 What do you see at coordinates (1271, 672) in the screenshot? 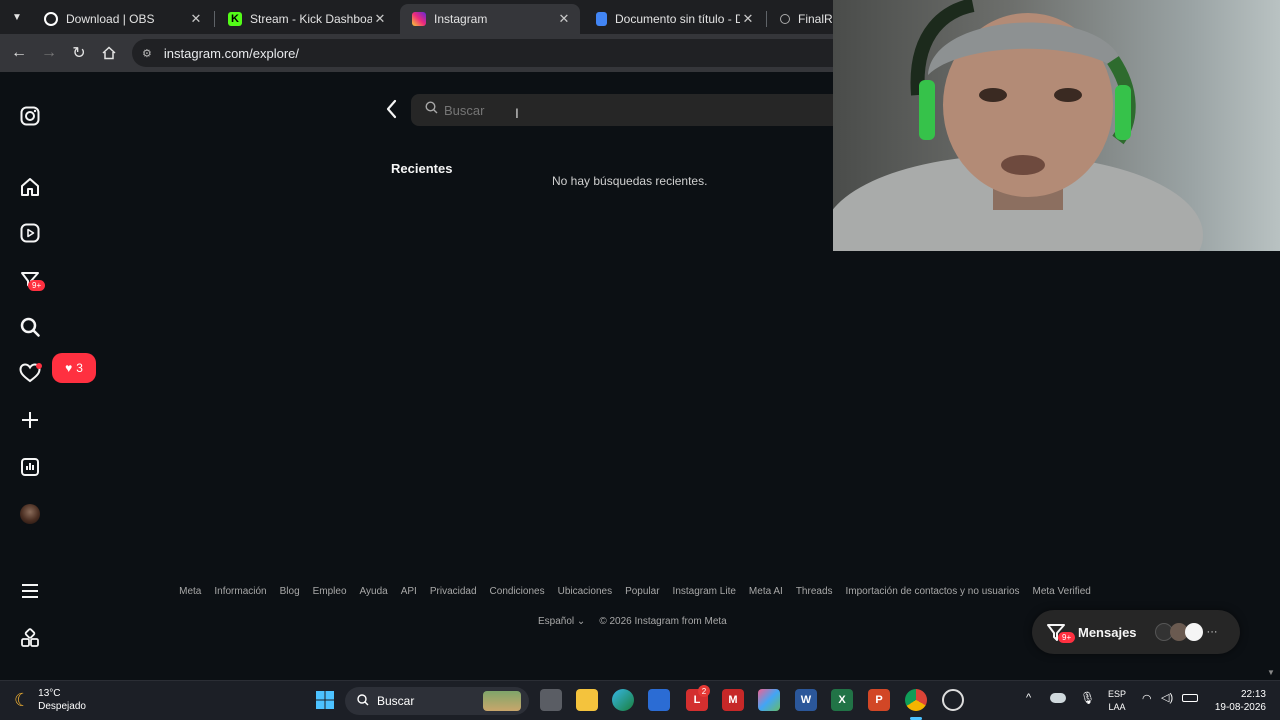
I see `scroll-down-arrow-icon: ▼` at bounding box center [1271, 672].